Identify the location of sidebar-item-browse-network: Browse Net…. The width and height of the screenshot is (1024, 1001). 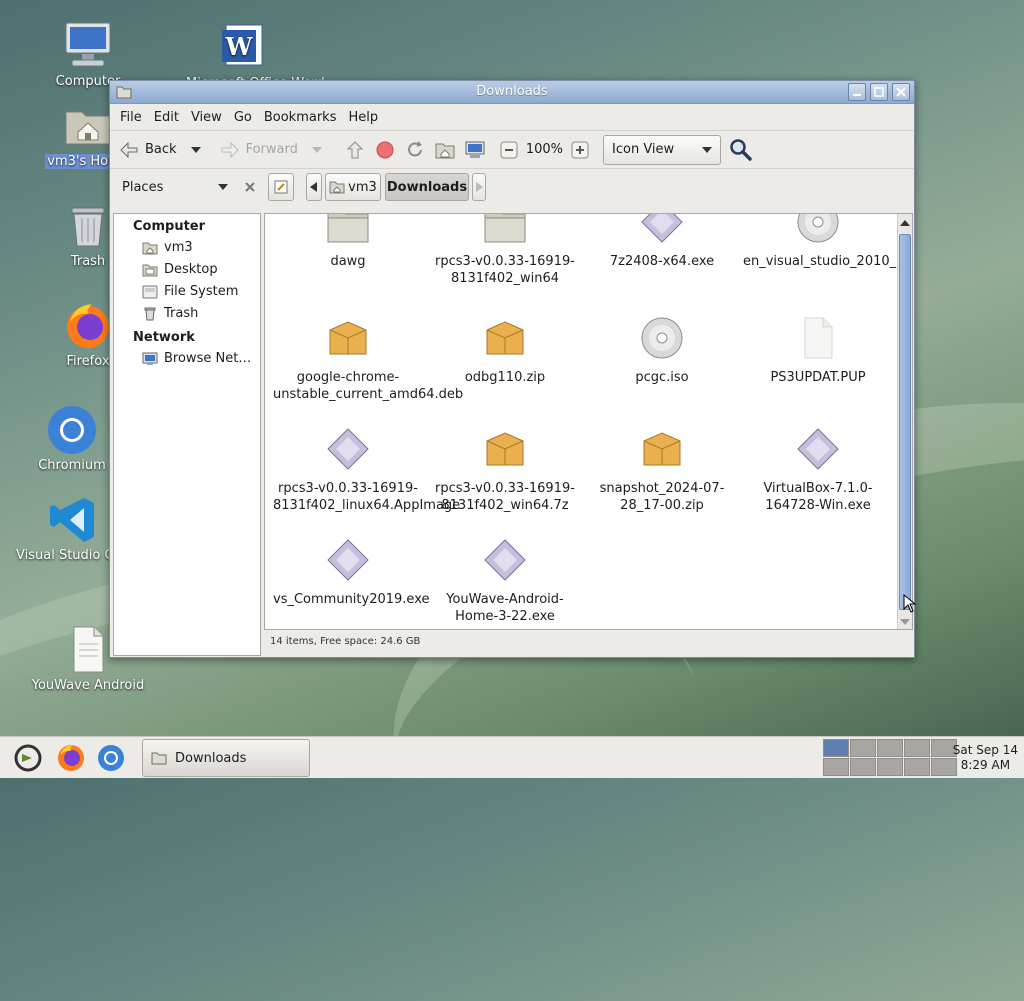
(187, 359).